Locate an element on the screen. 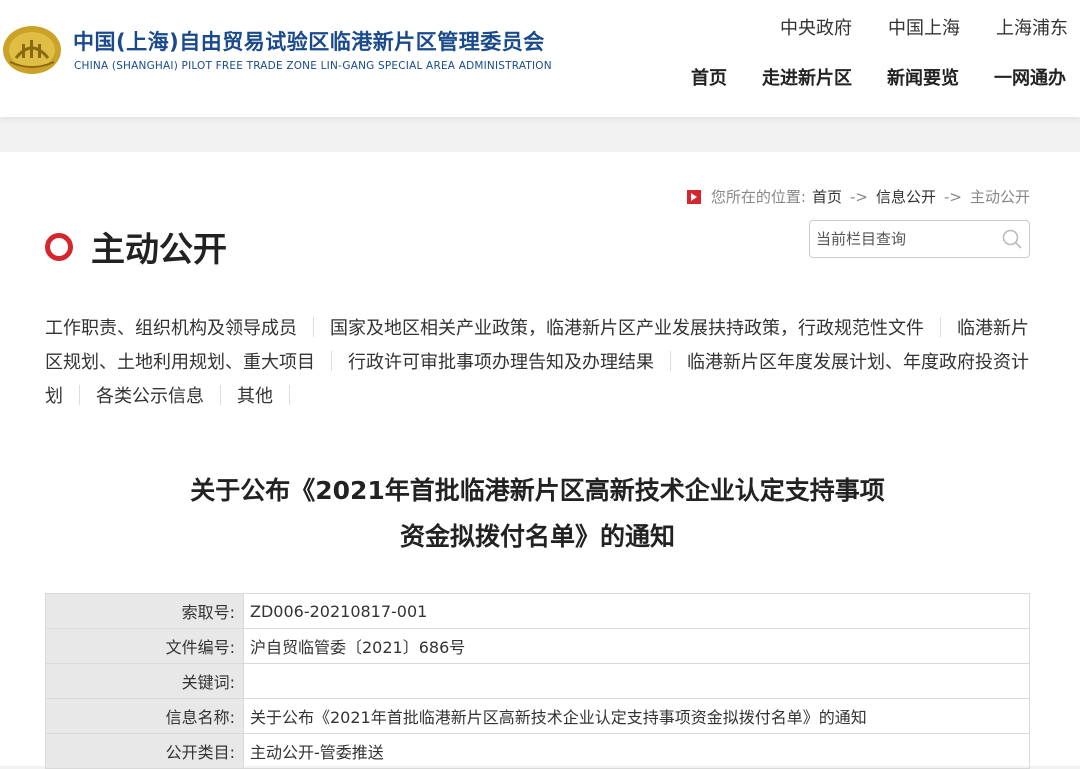  nav-home: 首页 is located at coordinates (709, 77).